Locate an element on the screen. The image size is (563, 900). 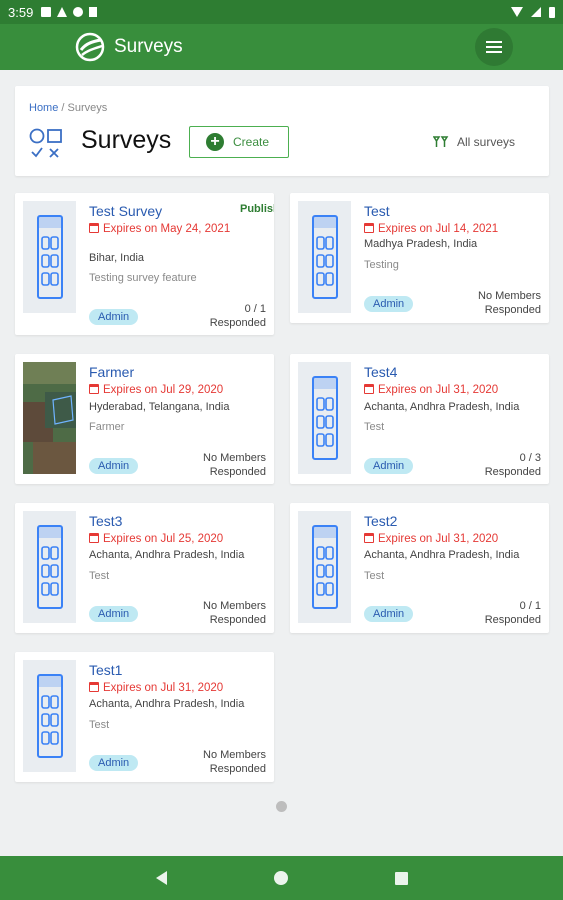
create-survey-button: + Create is located at coordinates (239, 142).